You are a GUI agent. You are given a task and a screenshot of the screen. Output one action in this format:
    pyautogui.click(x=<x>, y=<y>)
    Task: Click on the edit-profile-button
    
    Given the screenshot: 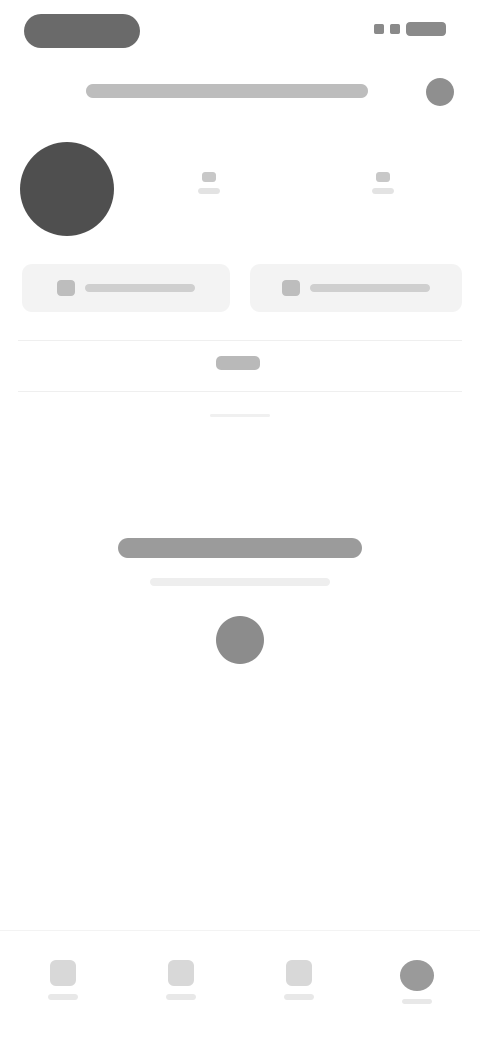 What is the action you would take?
    pyautogui.click(x=126, y=288)
    